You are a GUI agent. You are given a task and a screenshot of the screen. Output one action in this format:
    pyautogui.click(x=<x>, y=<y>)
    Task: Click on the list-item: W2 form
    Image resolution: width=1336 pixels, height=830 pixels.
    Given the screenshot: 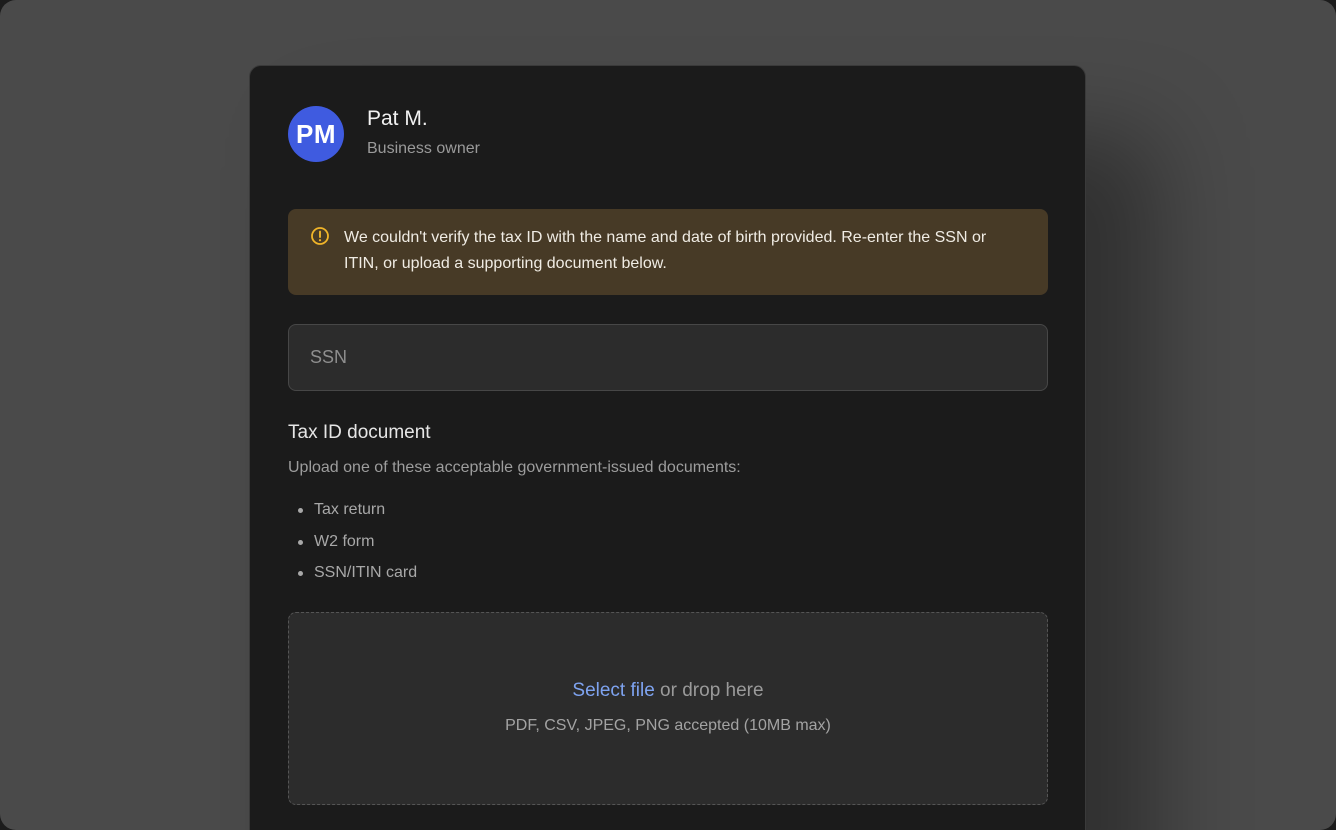 What is the action you would take?
    pyautogui.click(x=356, y=542)
    